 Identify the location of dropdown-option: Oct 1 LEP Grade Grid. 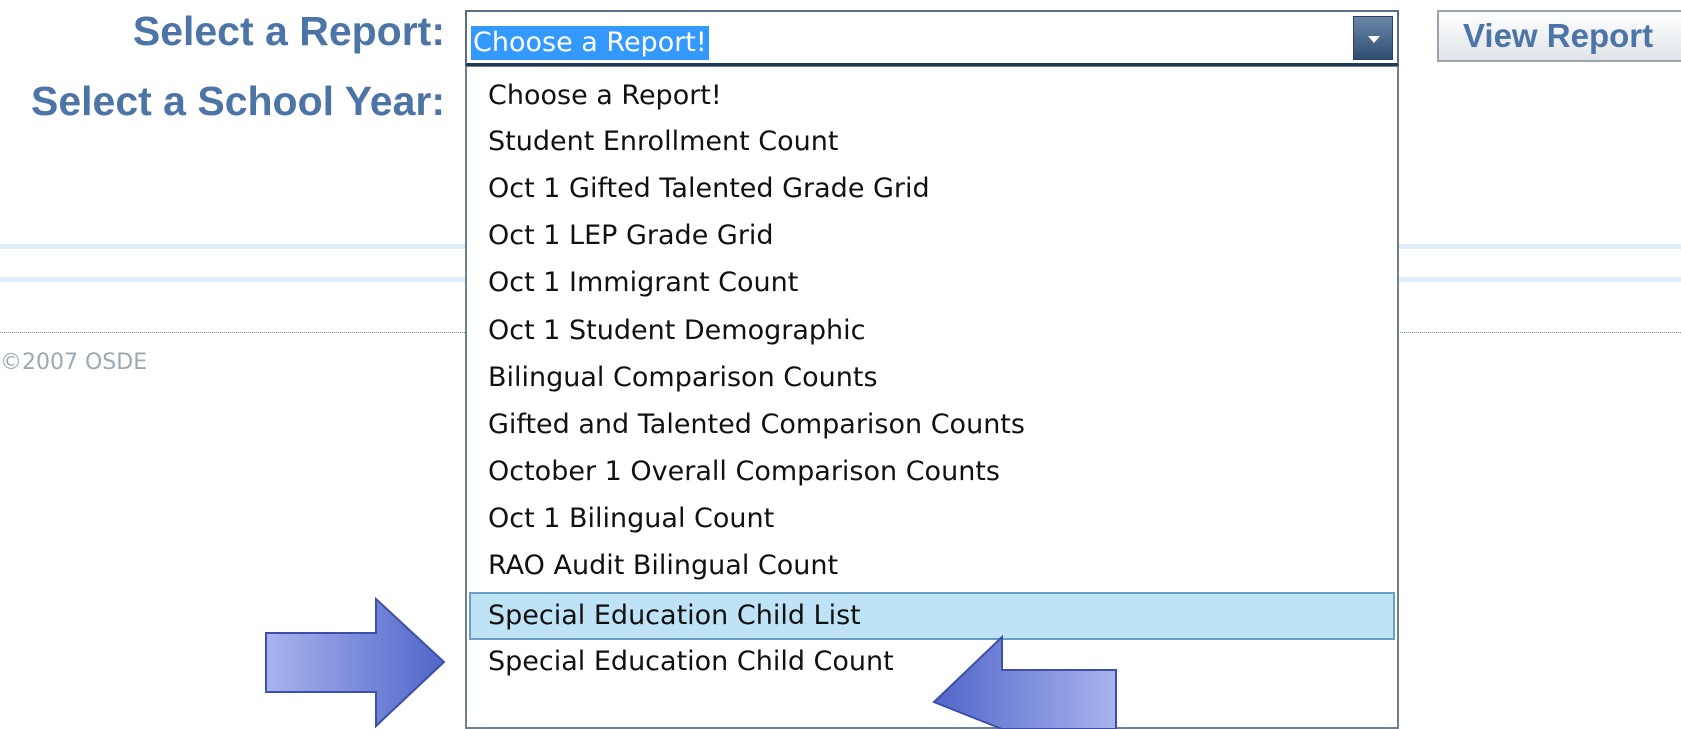
(932, 237).